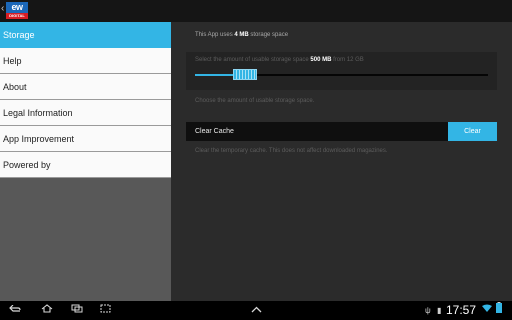 This screenshot has height=320, width=512. I want to click on clear-cache-row: Clear Cache Clear, so click(341, 131).